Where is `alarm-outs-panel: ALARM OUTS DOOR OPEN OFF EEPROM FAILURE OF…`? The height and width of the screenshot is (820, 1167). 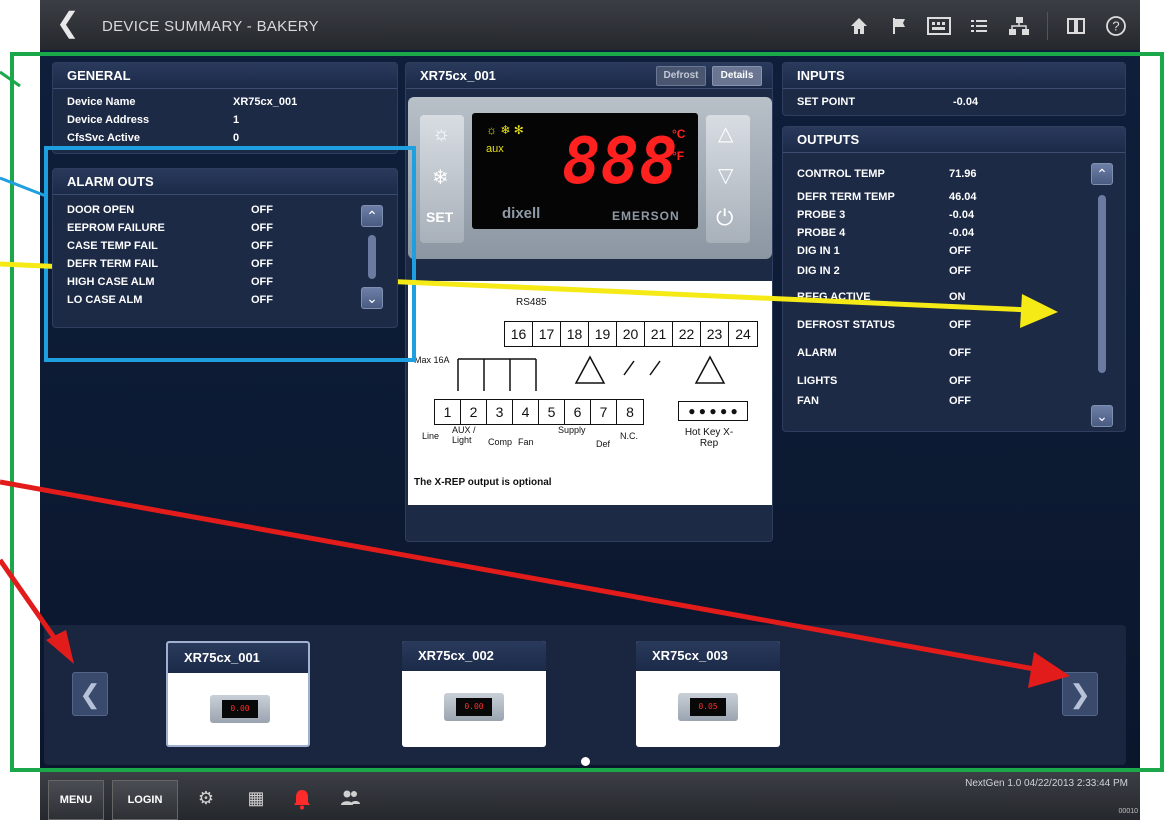 alarm-outs-panel: ALARM OUTS DOOR OPEN OFF EEPROM FAILURE OF… is located at coordinates (225, 248).